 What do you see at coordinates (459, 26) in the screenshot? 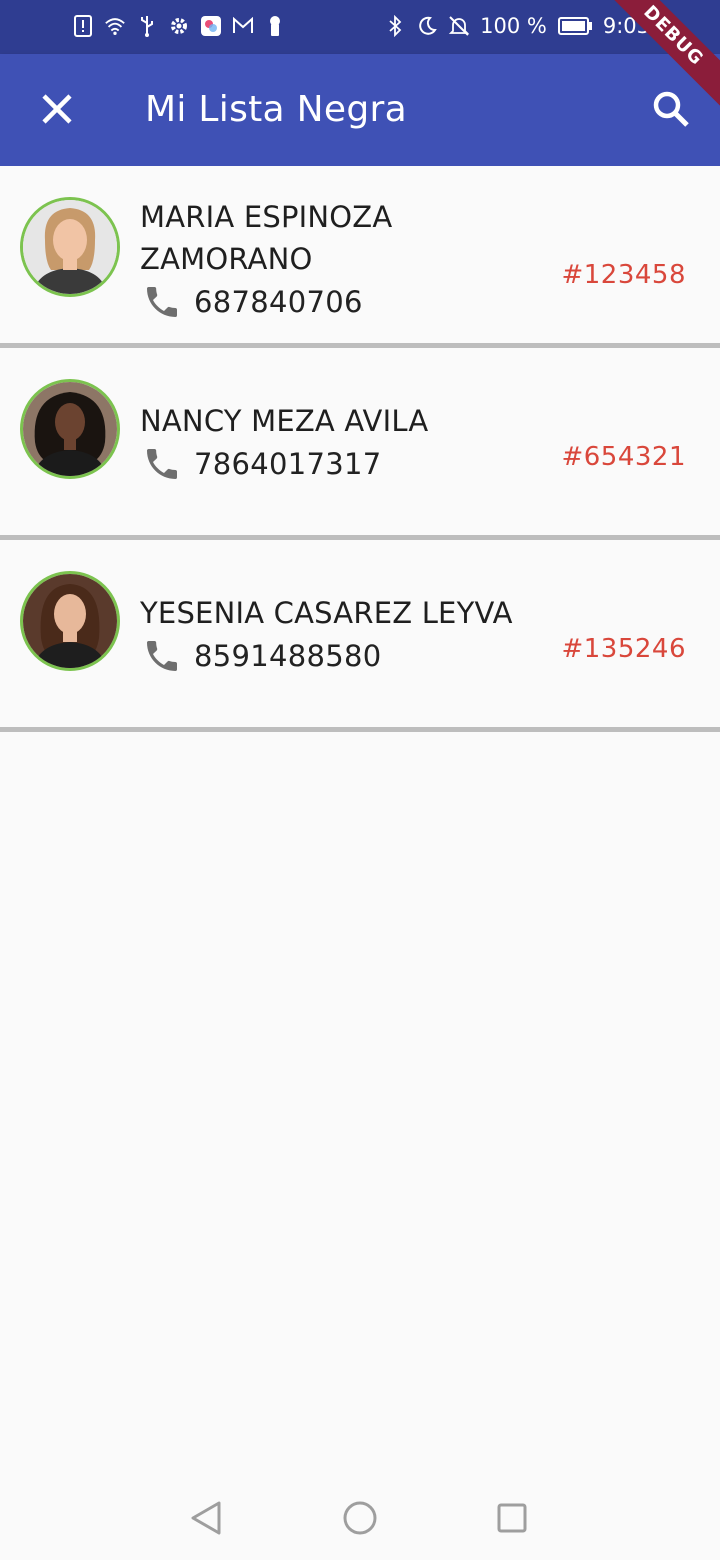
I see `bell-off-icon` at bounding box center [459, 26].